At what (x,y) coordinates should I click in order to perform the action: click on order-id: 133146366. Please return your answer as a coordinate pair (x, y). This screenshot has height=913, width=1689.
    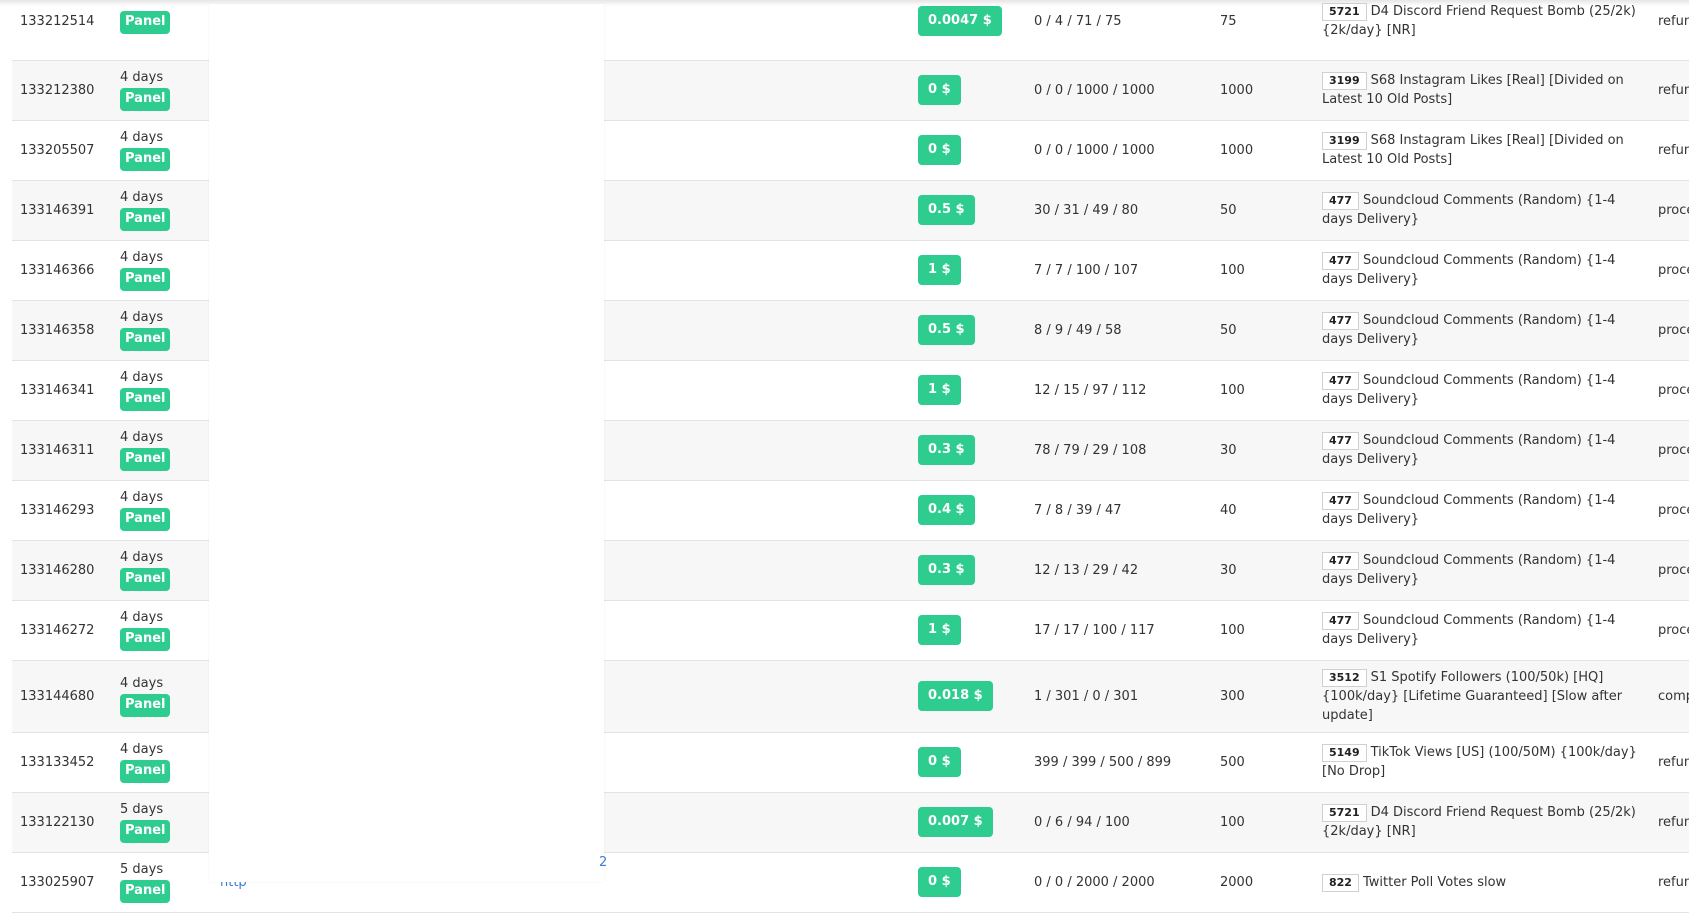
    Looking at the image, I should click on (57, 270).